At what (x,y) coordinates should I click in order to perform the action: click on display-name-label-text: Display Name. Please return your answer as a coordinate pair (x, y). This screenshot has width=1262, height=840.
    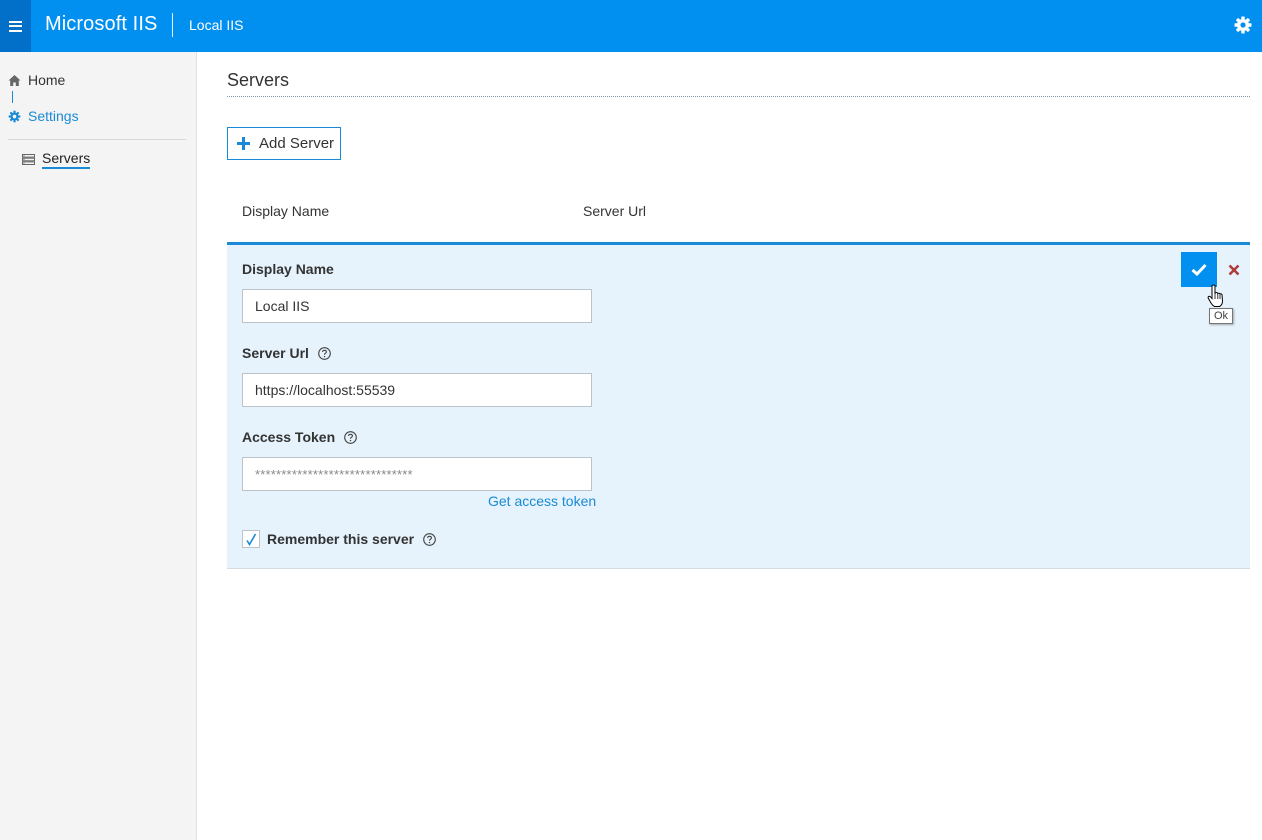
    Looking at the image, I should click on (288, 269).